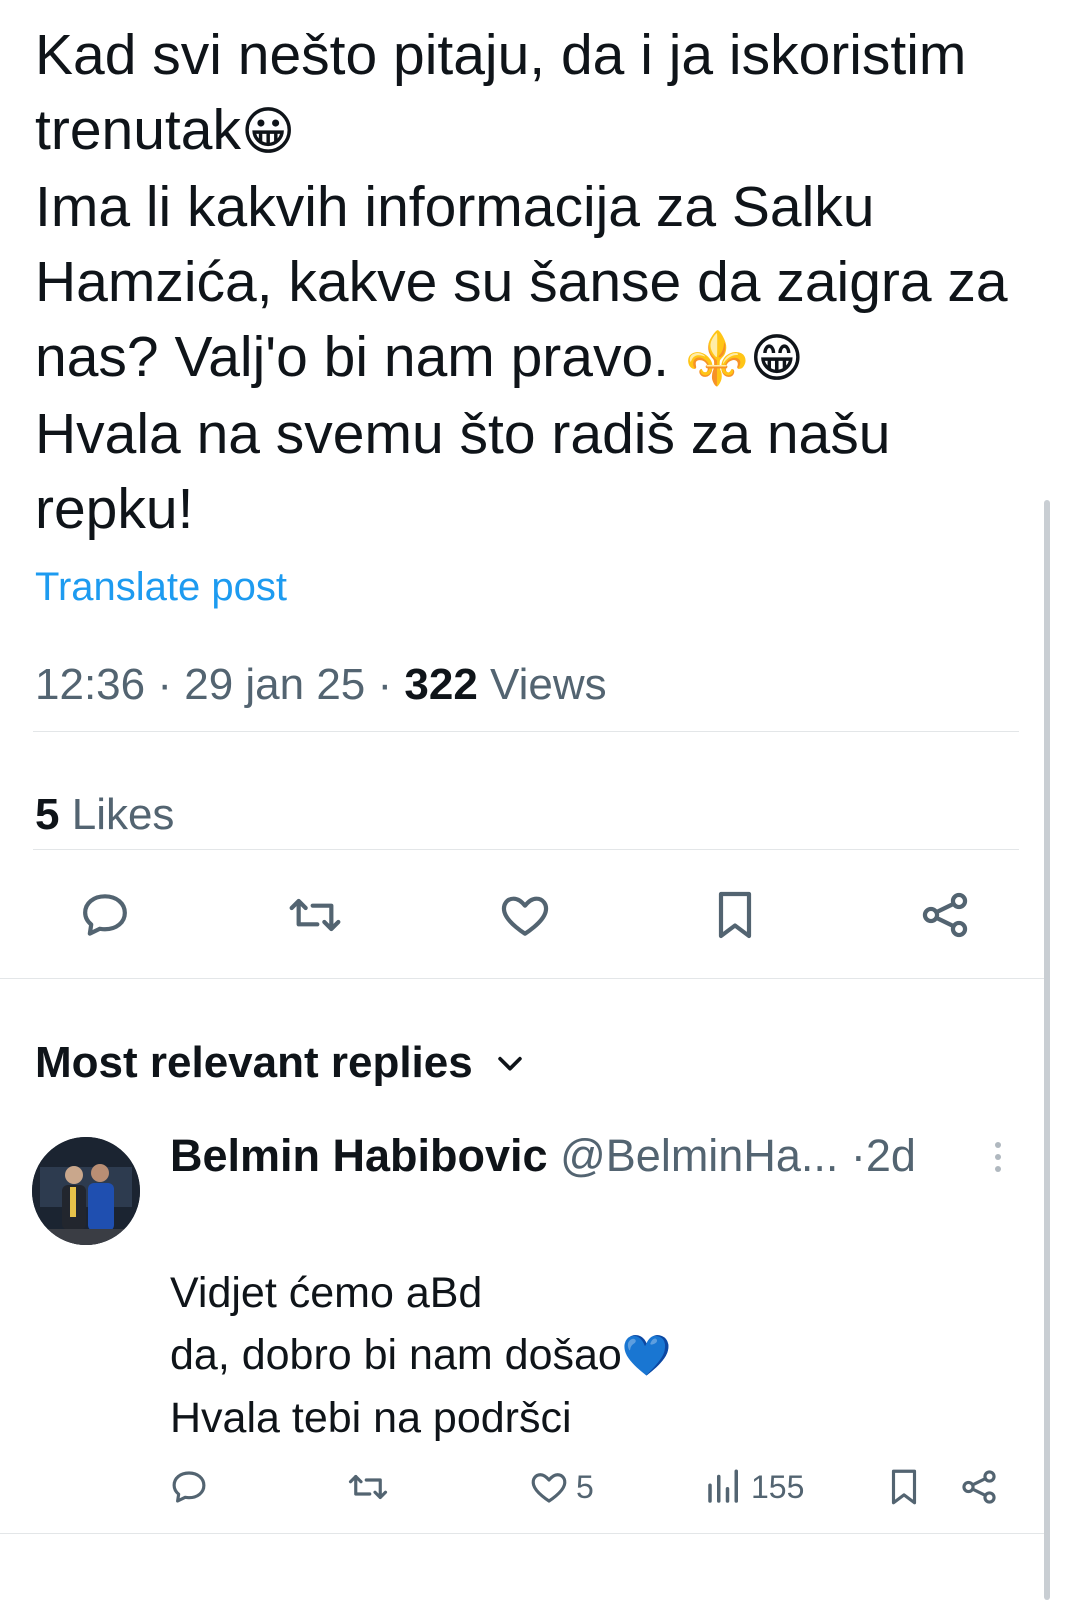 The image size is (1080, 1612). What do you see at coordinates (161, 587) in the screenshot?
I see `translate-post-link: Translate post` at bounding box center [161, 587].